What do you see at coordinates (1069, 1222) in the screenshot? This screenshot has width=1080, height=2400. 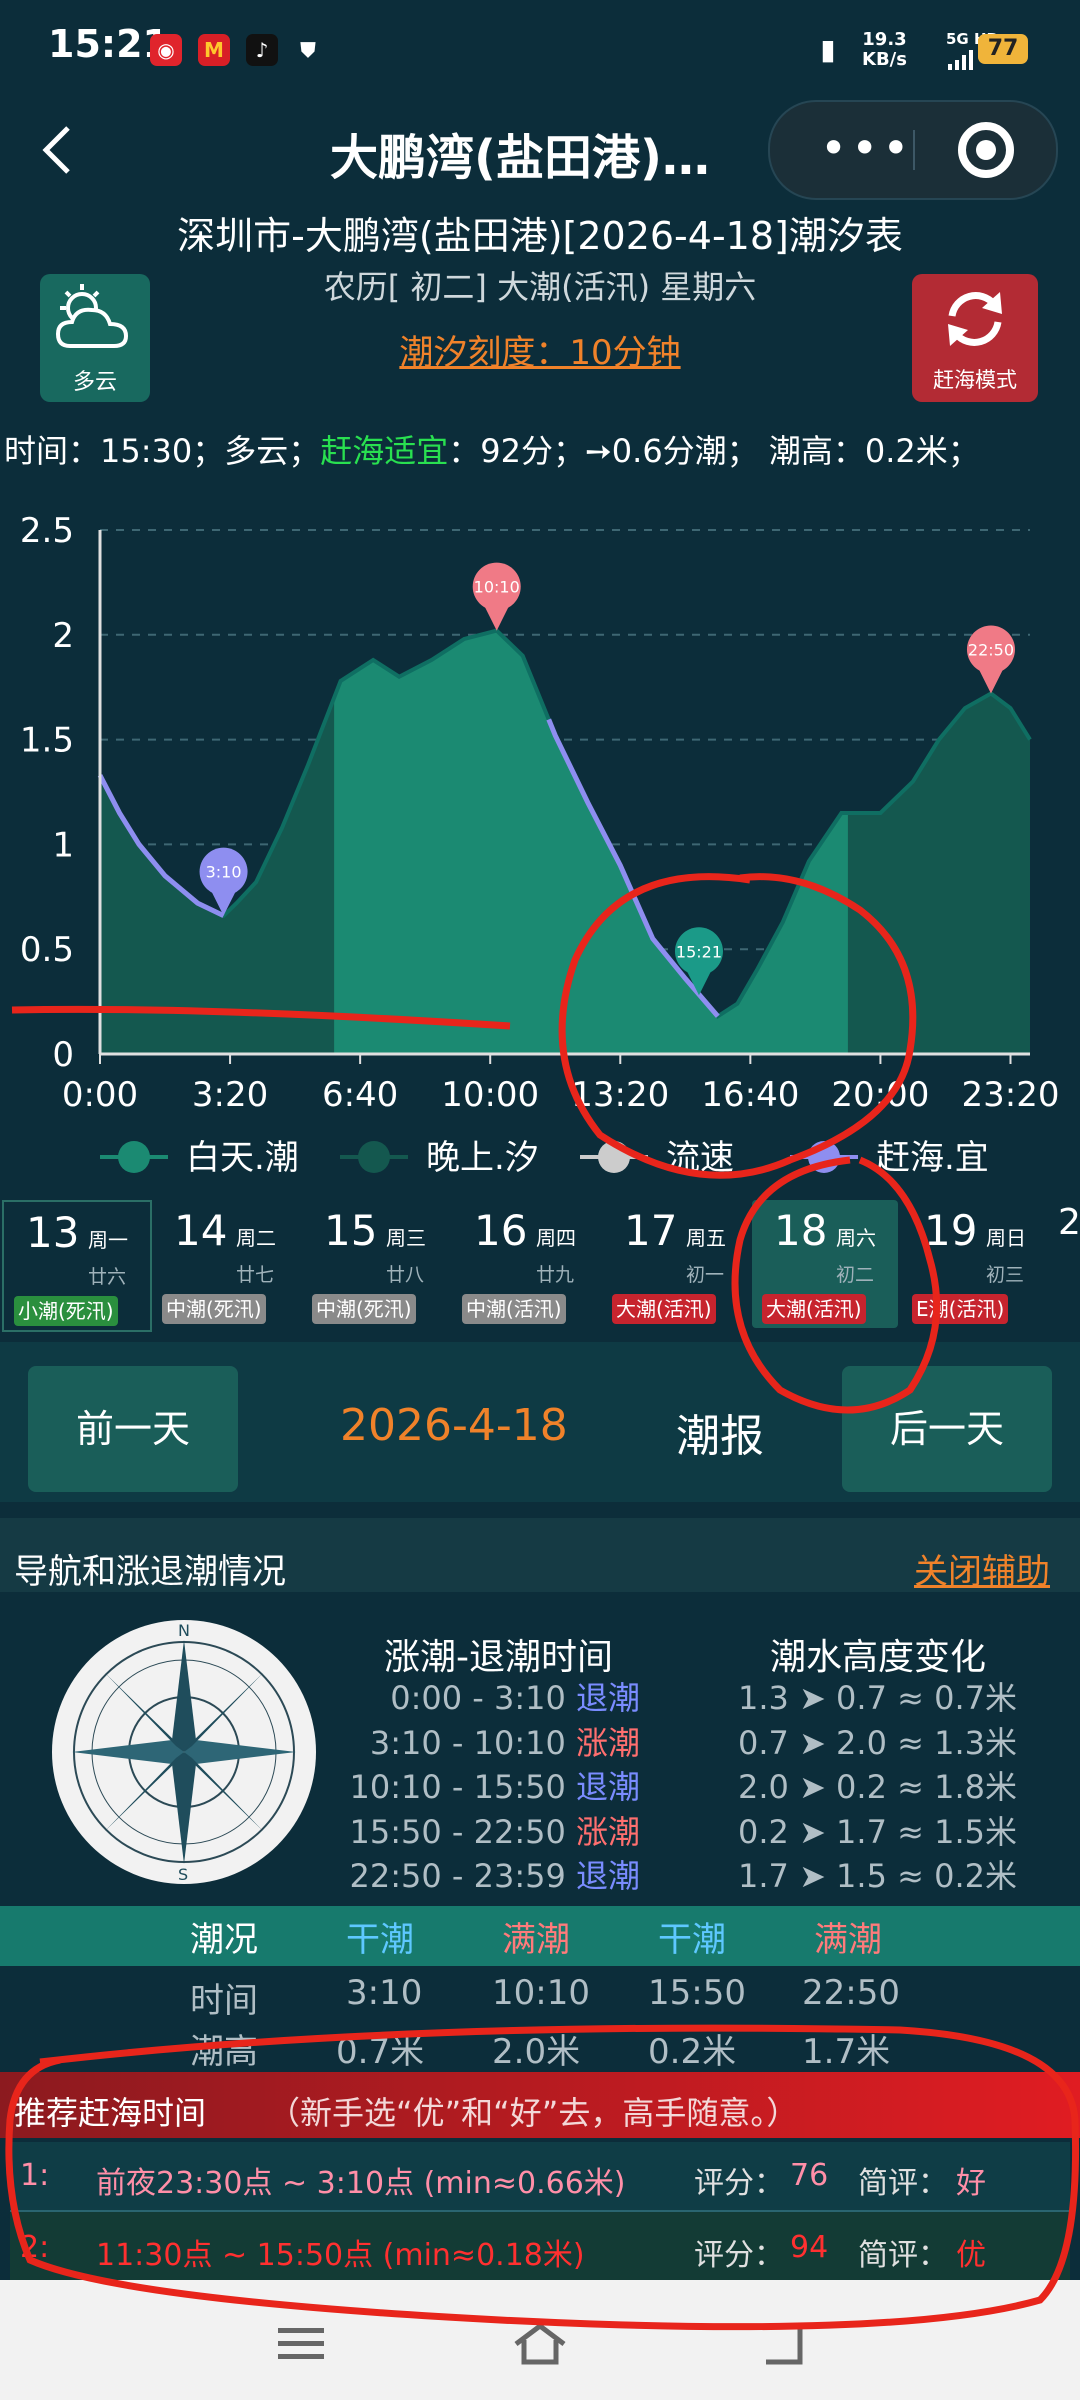 I see `day-item-partial: 2` at bounding box center [1069, 1222].